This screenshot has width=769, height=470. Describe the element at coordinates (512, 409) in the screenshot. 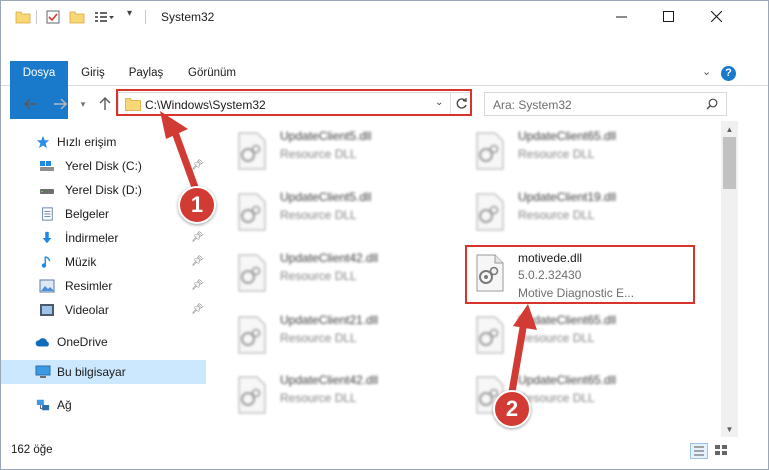

I see `step-2-badge: 2` at that location.